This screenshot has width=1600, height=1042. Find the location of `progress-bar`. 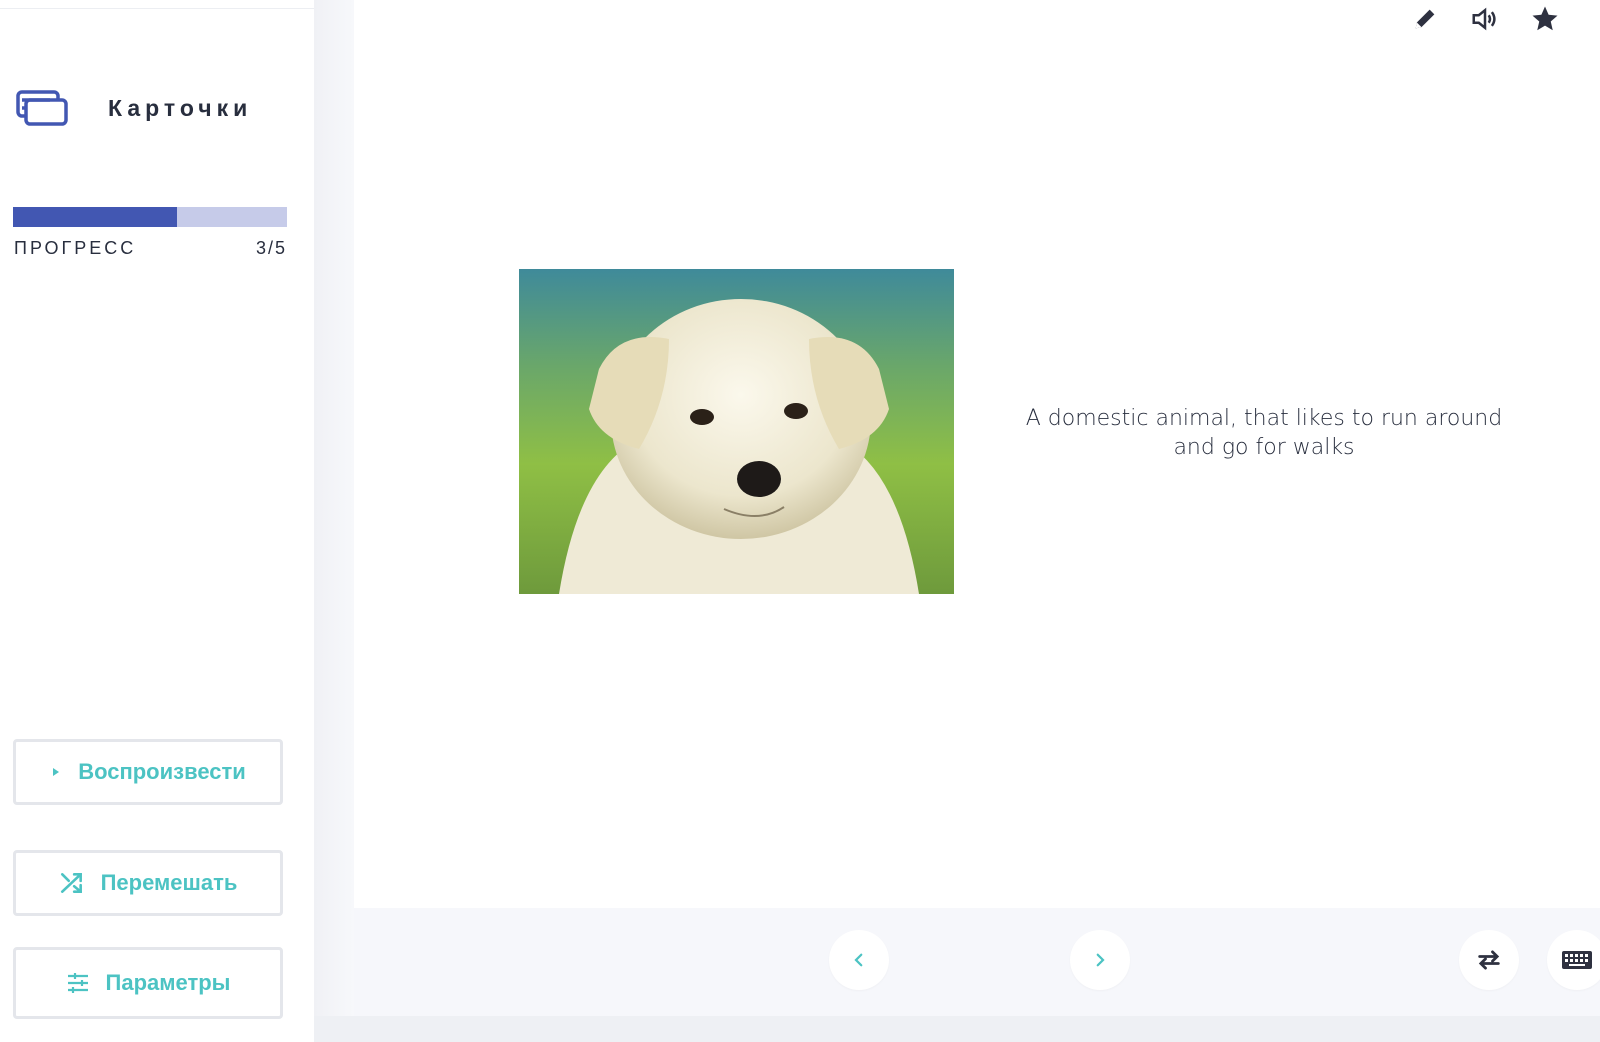

progress-bar is located at coordinates (150, 217).